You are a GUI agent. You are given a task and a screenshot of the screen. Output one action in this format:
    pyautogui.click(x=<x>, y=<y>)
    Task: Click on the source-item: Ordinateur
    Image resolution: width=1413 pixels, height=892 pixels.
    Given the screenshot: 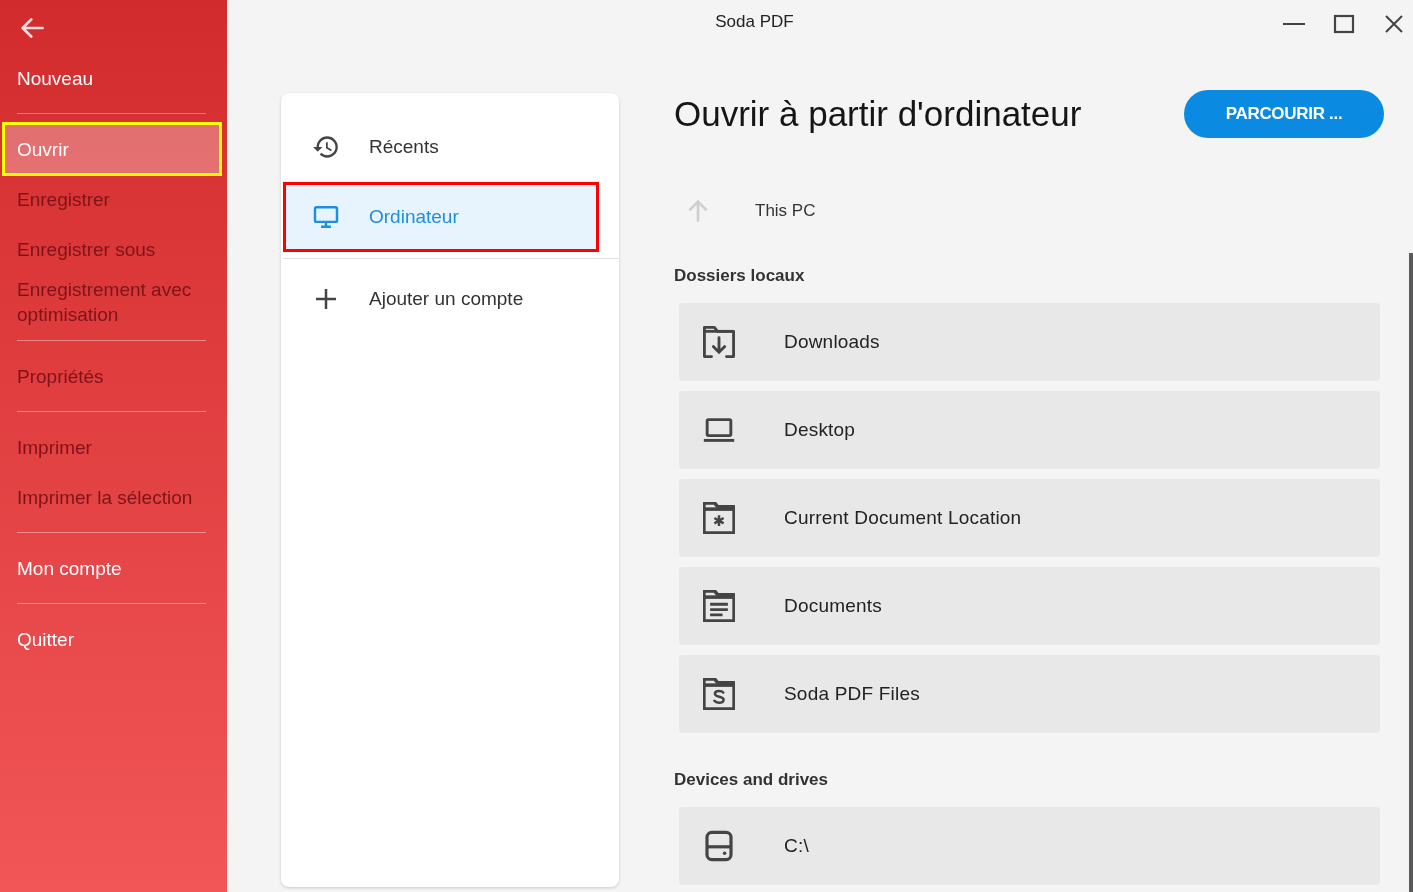 What is the action you would take?
    pyautogui.click(x=441, y=217)
    